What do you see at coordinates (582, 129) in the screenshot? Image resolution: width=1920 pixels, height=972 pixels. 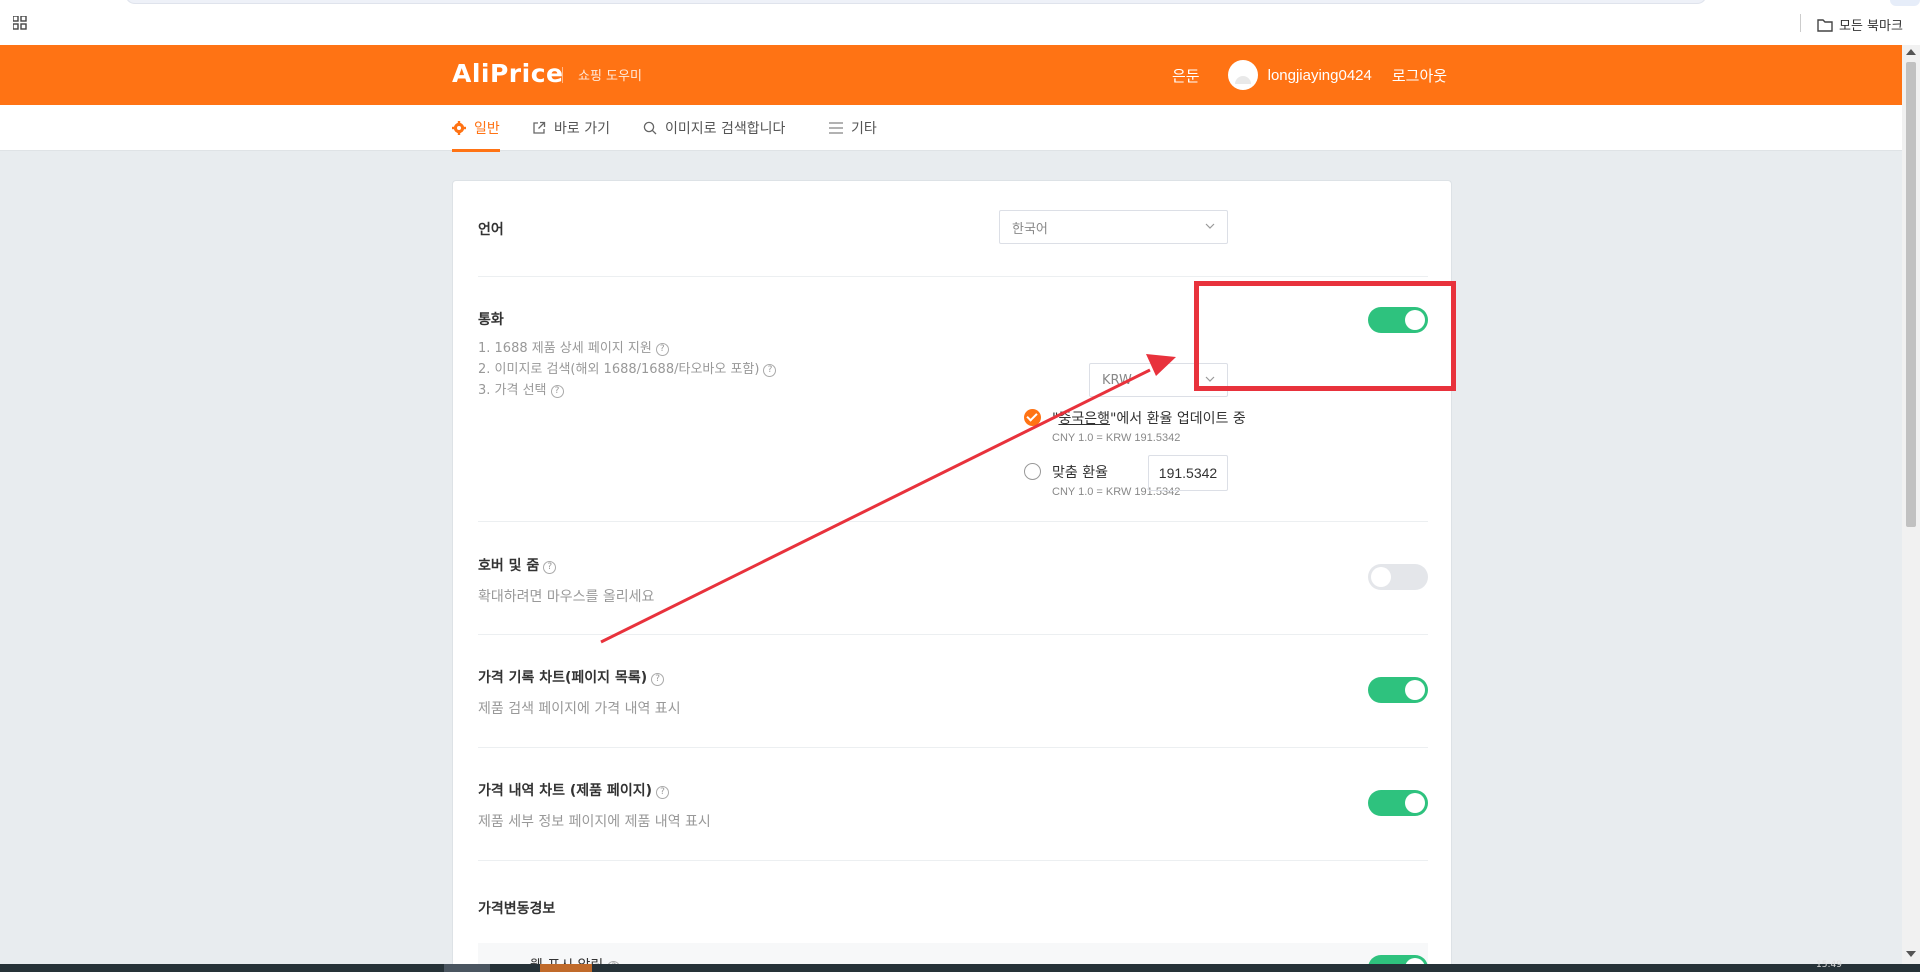 I see `tab-shortcuts-label: 바로 가기` at bounding box center [582, 129].